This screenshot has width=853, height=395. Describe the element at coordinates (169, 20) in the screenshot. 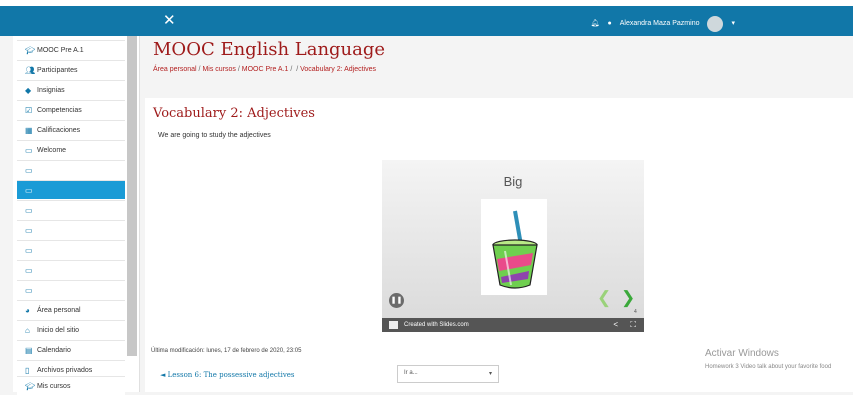

I see `close-drawer-icon: ✕` at that location.